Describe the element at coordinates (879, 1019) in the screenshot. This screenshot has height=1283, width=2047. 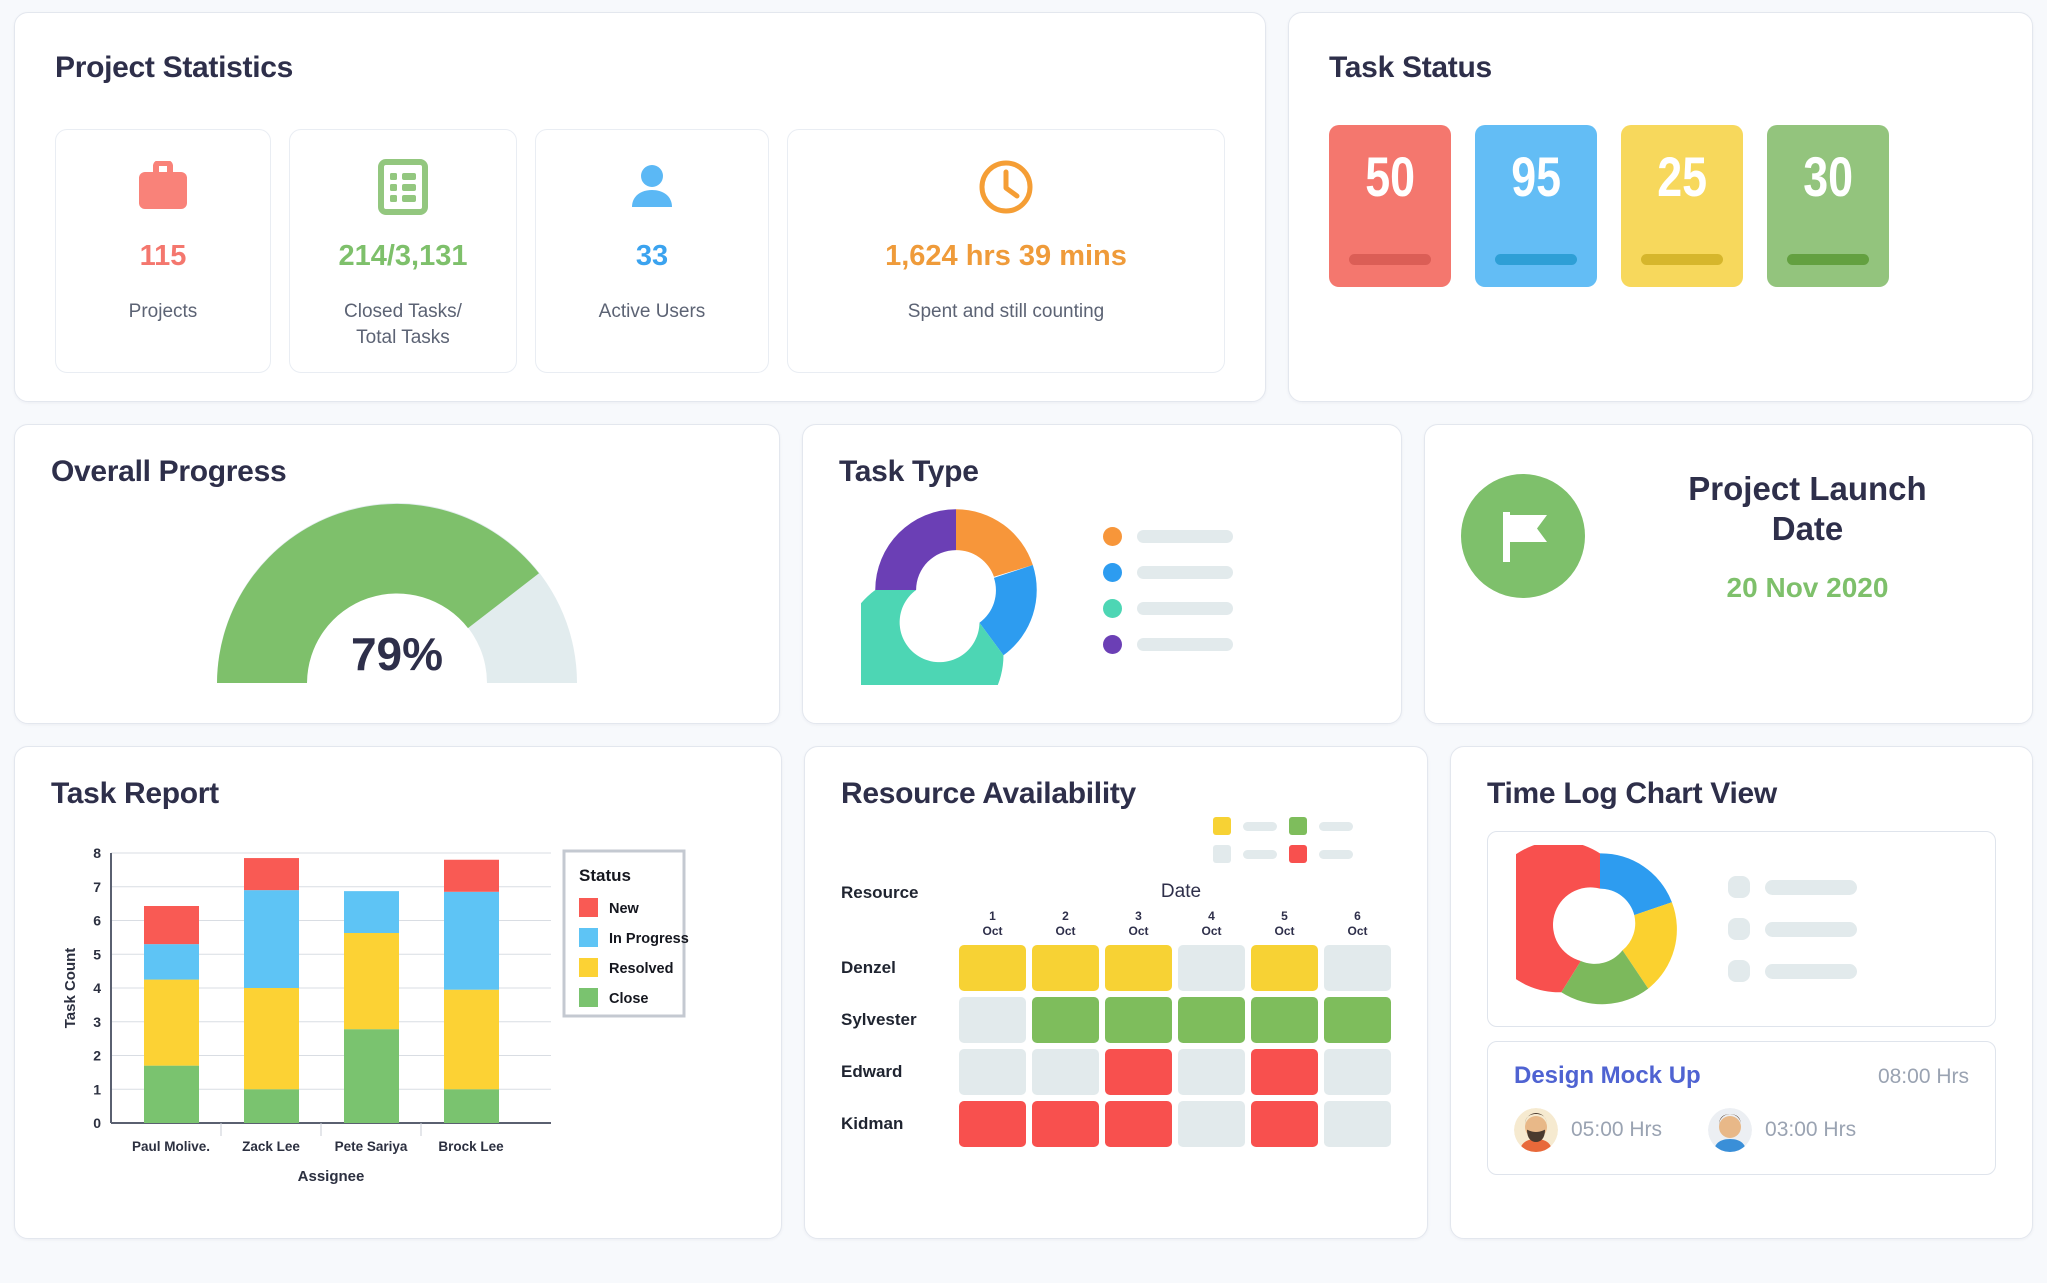
I see `heatmap-row-label: Sylvester` at that location.